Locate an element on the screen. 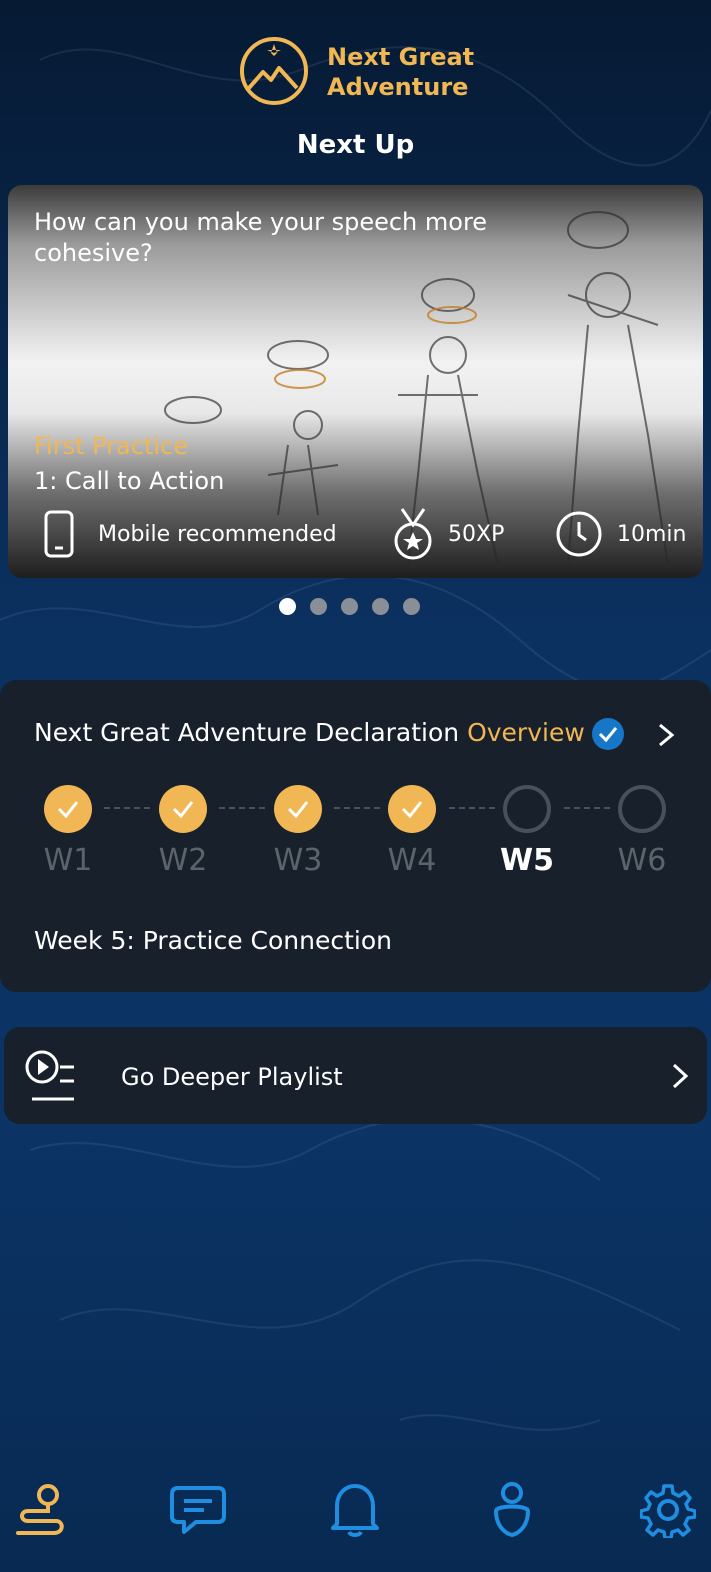 This screenshot has width=711, height=1572. tab-profile is located at coordinates (512, 1510).